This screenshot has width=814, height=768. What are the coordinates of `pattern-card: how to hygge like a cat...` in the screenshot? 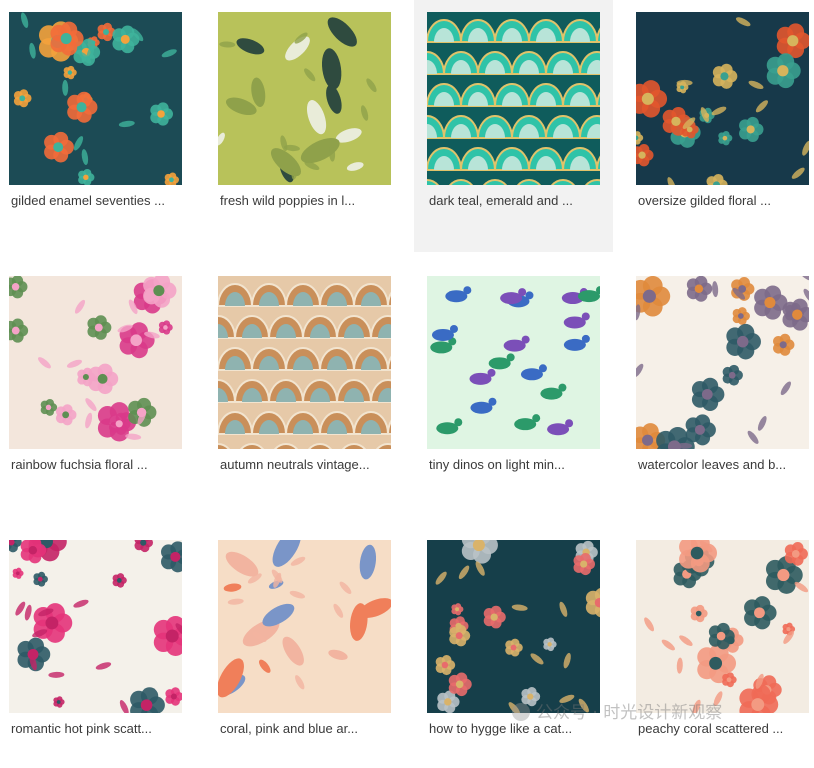 It's located at (517, 648).